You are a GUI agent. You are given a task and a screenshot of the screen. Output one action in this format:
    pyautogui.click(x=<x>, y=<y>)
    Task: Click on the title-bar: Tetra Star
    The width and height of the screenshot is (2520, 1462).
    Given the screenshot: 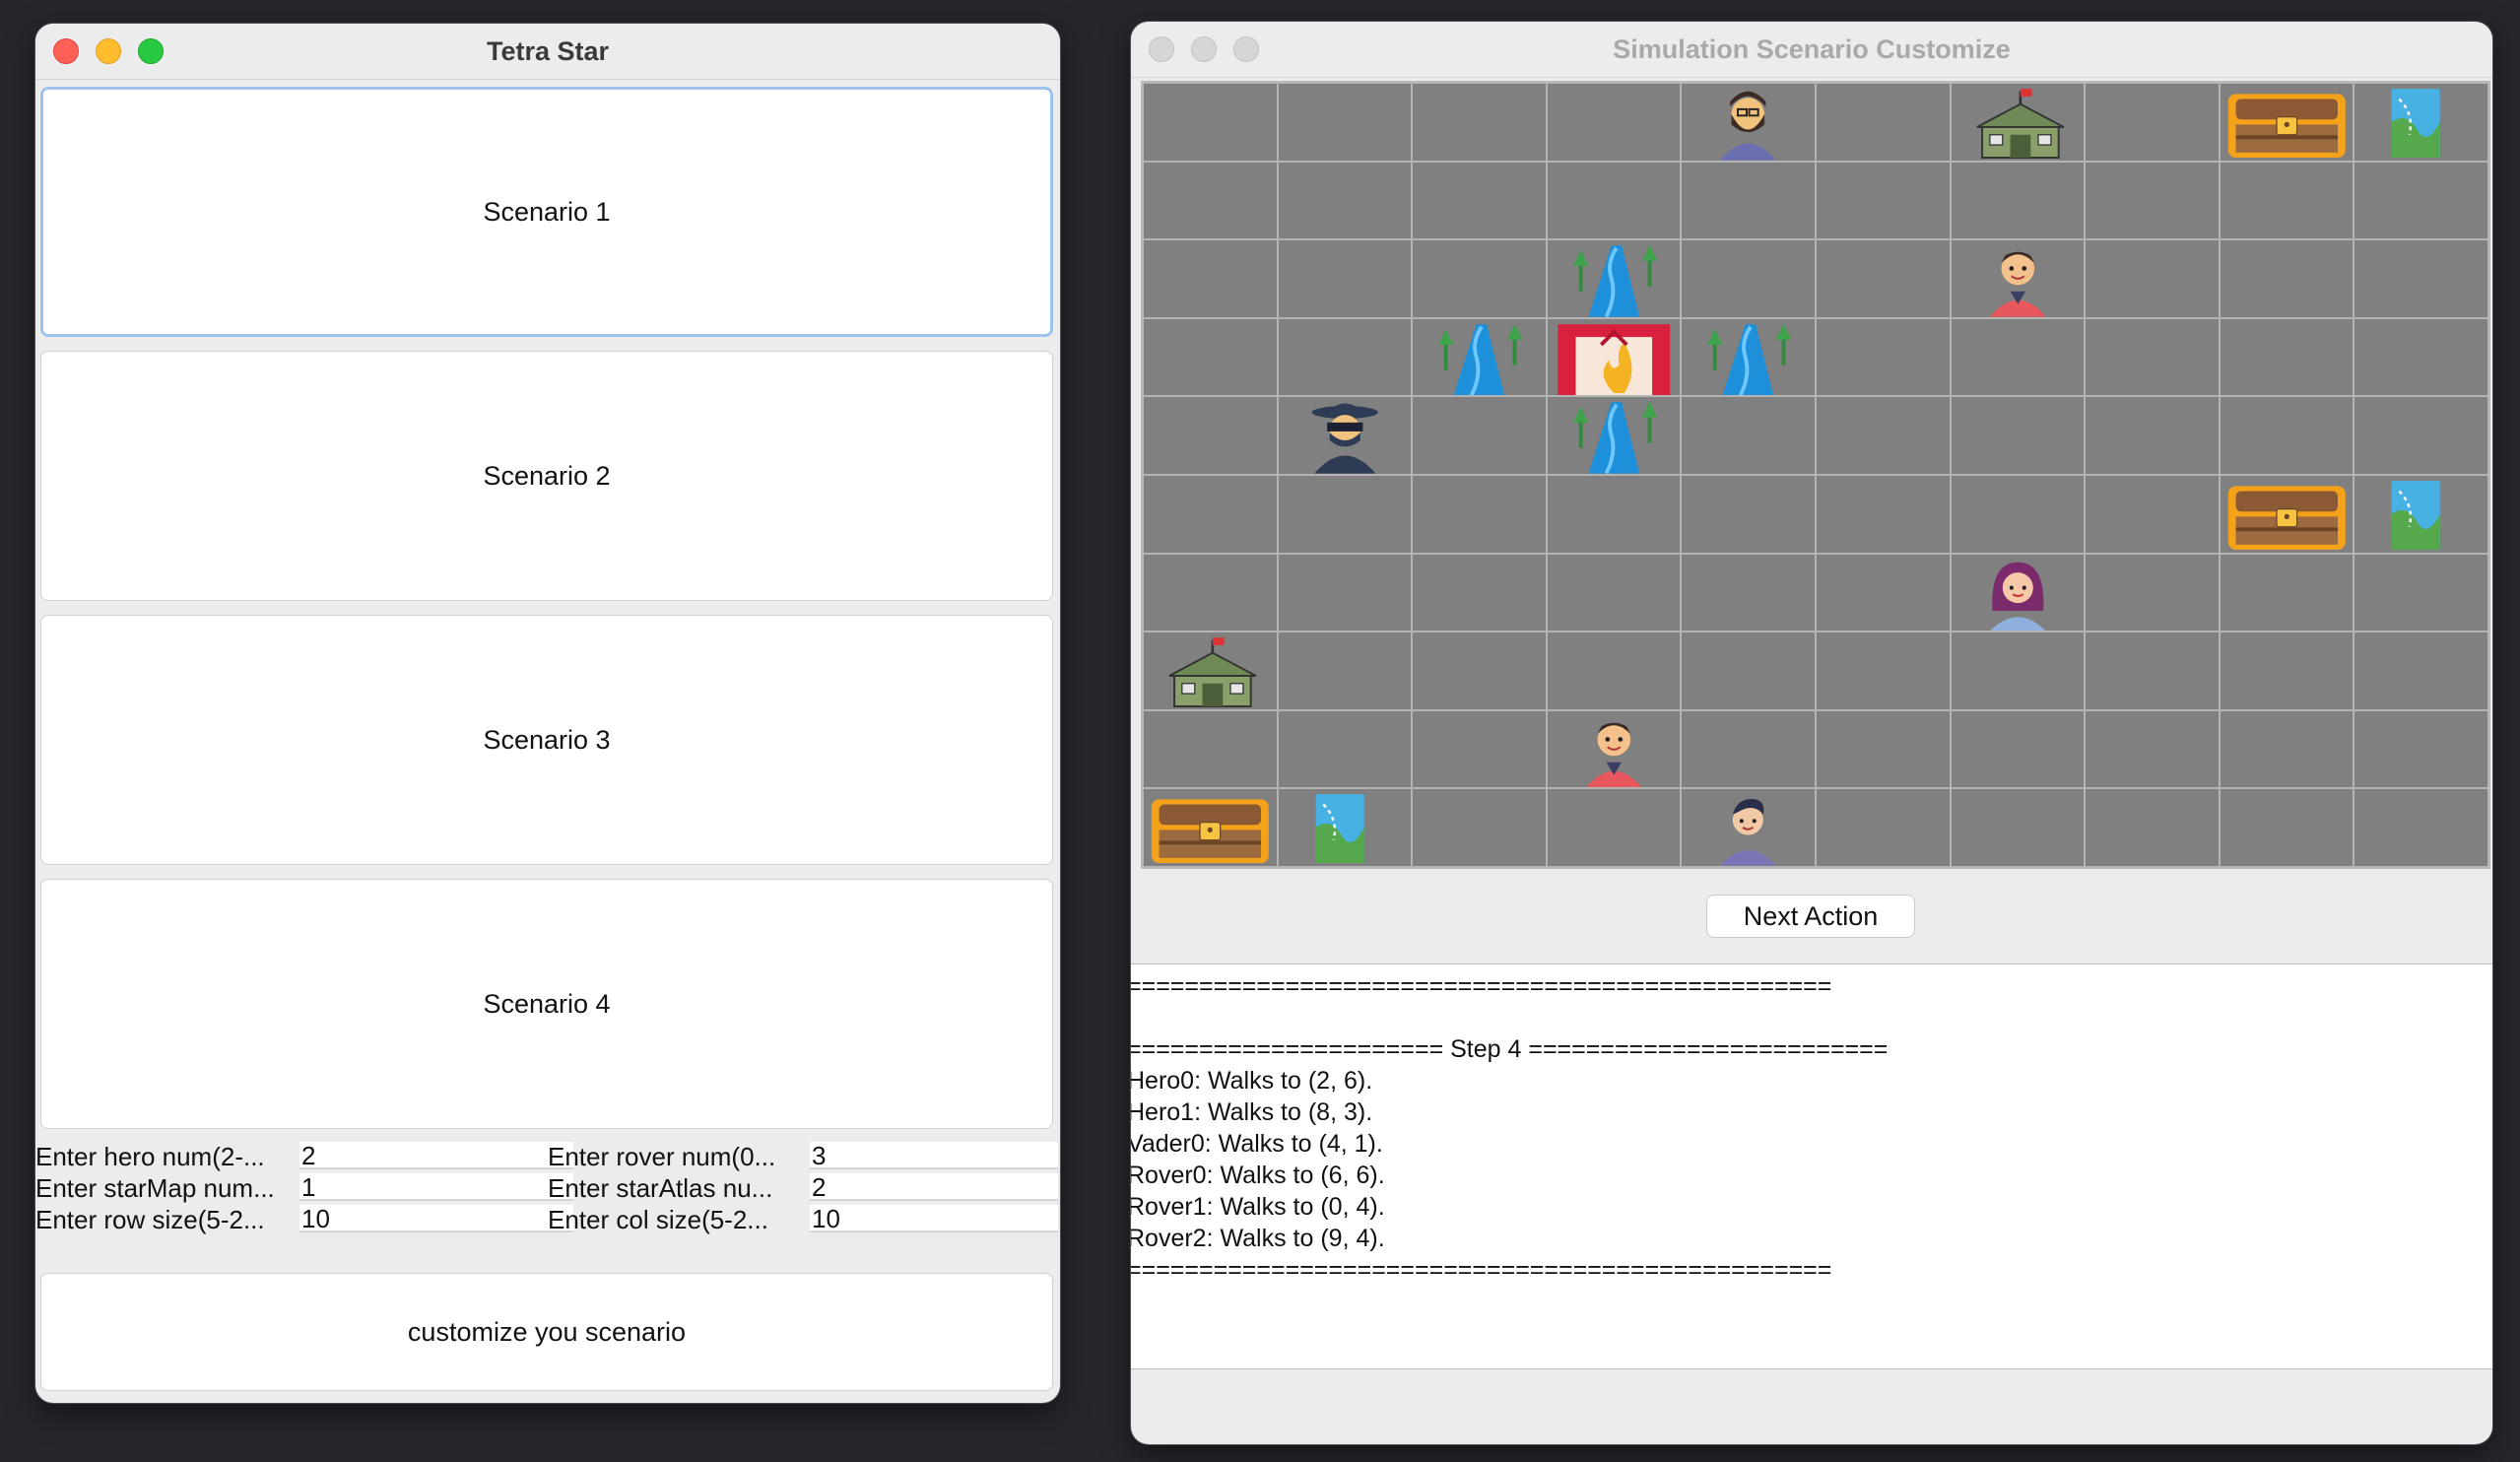 What is the action you would take?
    pyautogui.click(x=547, y=52)
    